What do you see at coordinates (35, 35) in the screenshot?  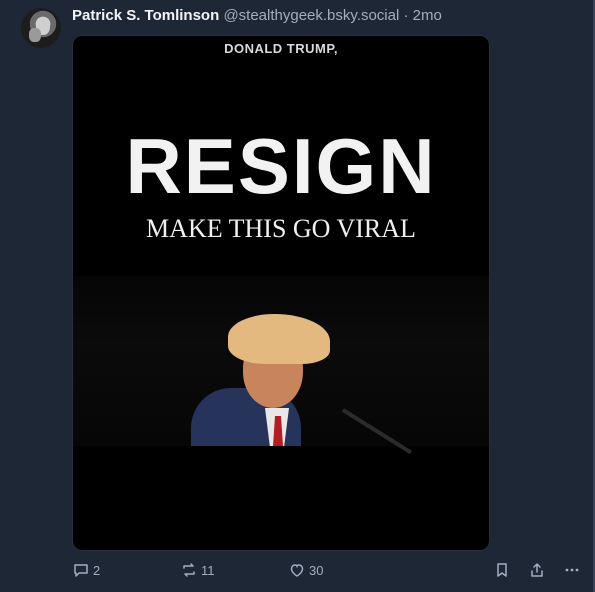 I see `avatar-hand` at bounding box center [35, 35].